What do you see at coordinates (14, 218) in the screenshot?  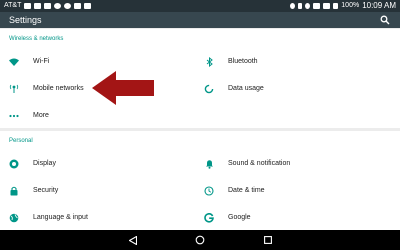 I see `globe-icon` at bounding box center [14, 218].